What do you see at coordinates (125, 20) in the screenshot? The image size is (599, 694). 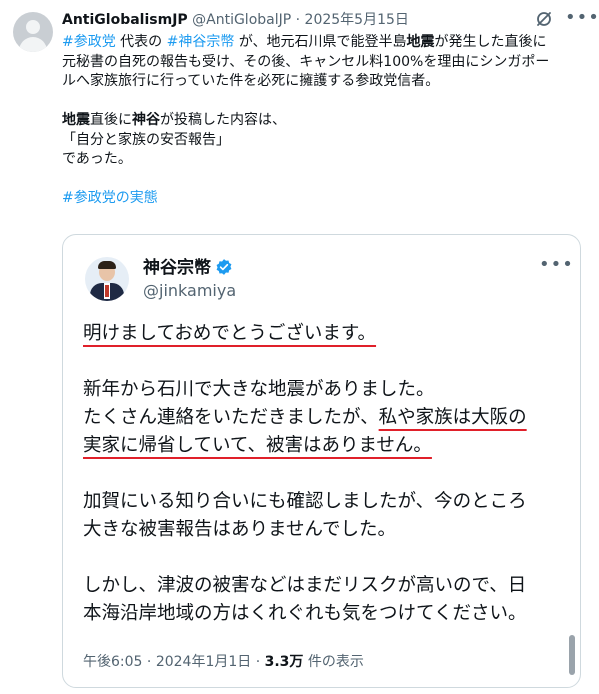 I see `author-name: AntiGlobalismJP` at bounding box center [125, 20].